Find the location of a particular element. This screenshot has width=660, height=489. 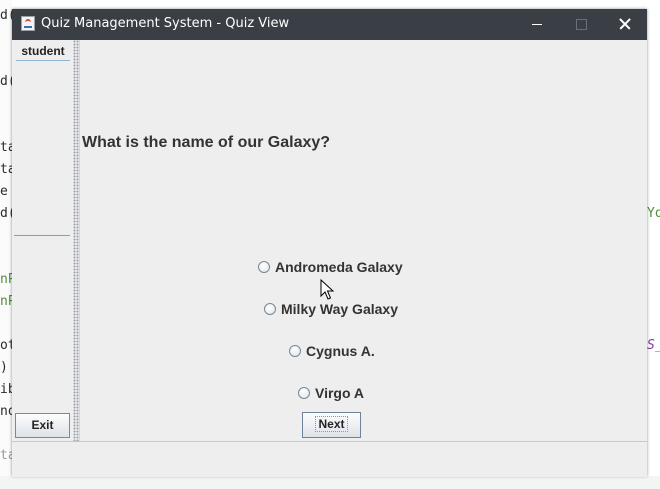

next-button-label: Next is located at coordinates (331, 424).